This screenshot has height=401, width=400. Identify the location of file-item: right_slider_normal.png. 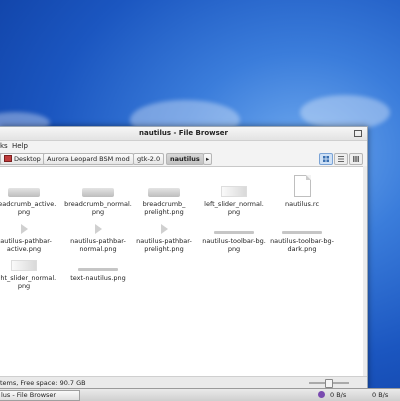
(30, 269).